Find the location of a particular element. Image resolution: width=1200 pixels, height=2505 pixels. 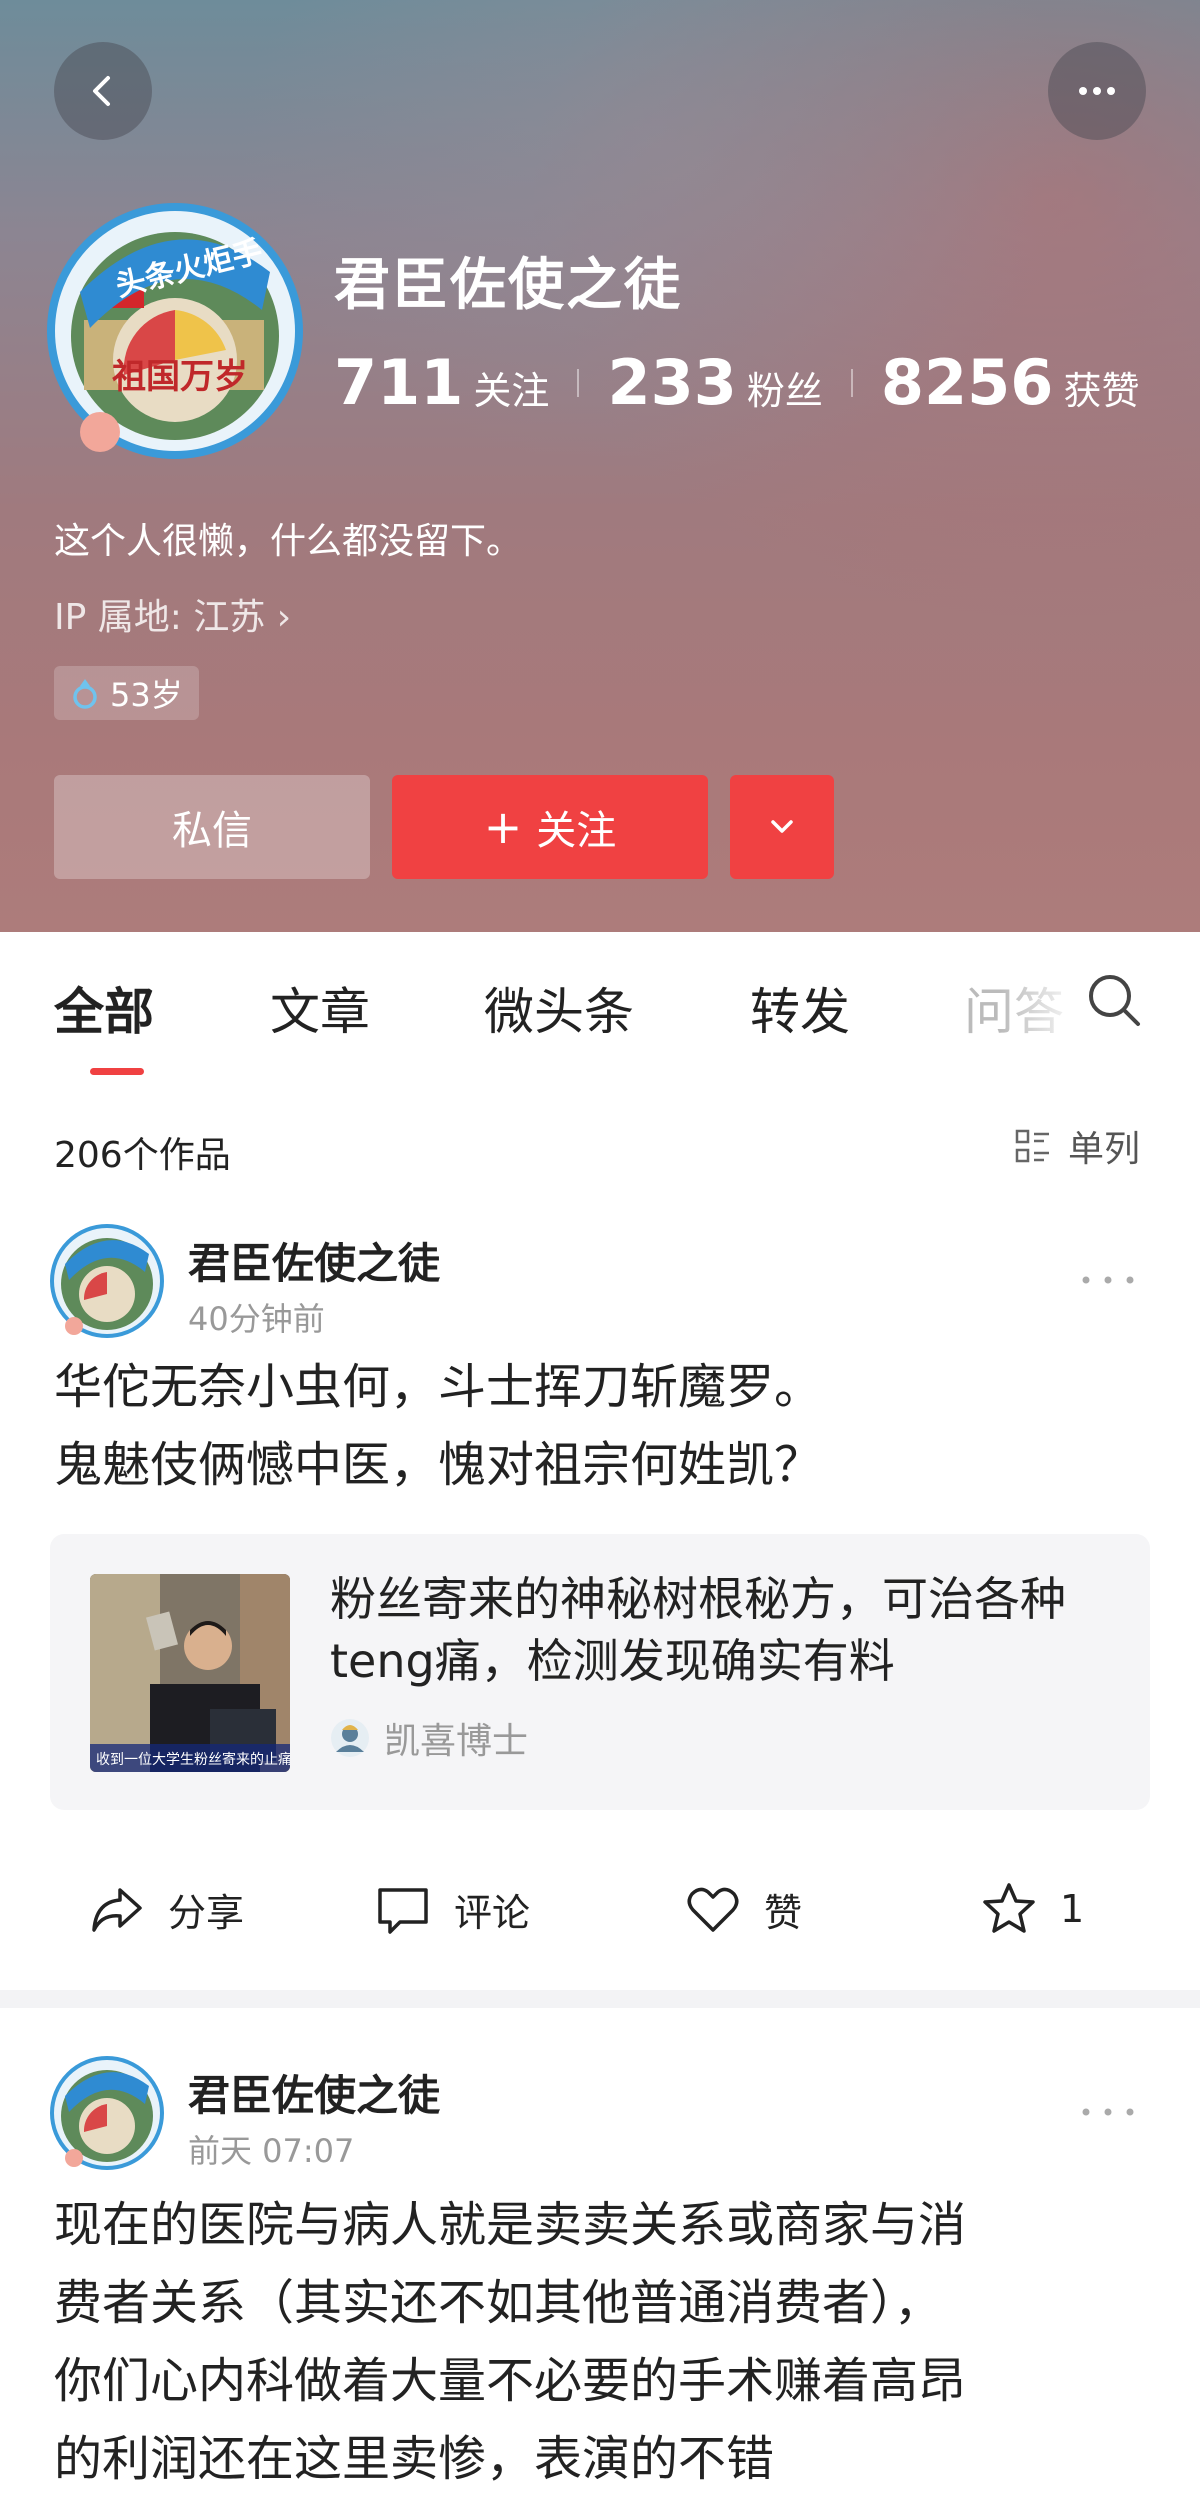

view-mode-toggle: 单列 is located at coordinates (1077, 1146).